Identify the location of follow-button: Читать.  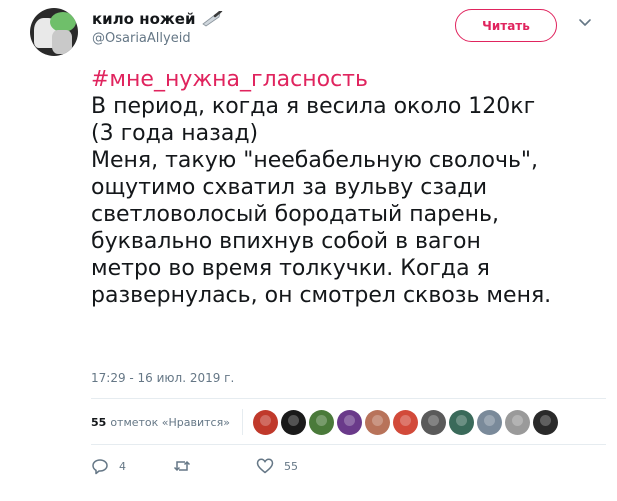
(506, 25).